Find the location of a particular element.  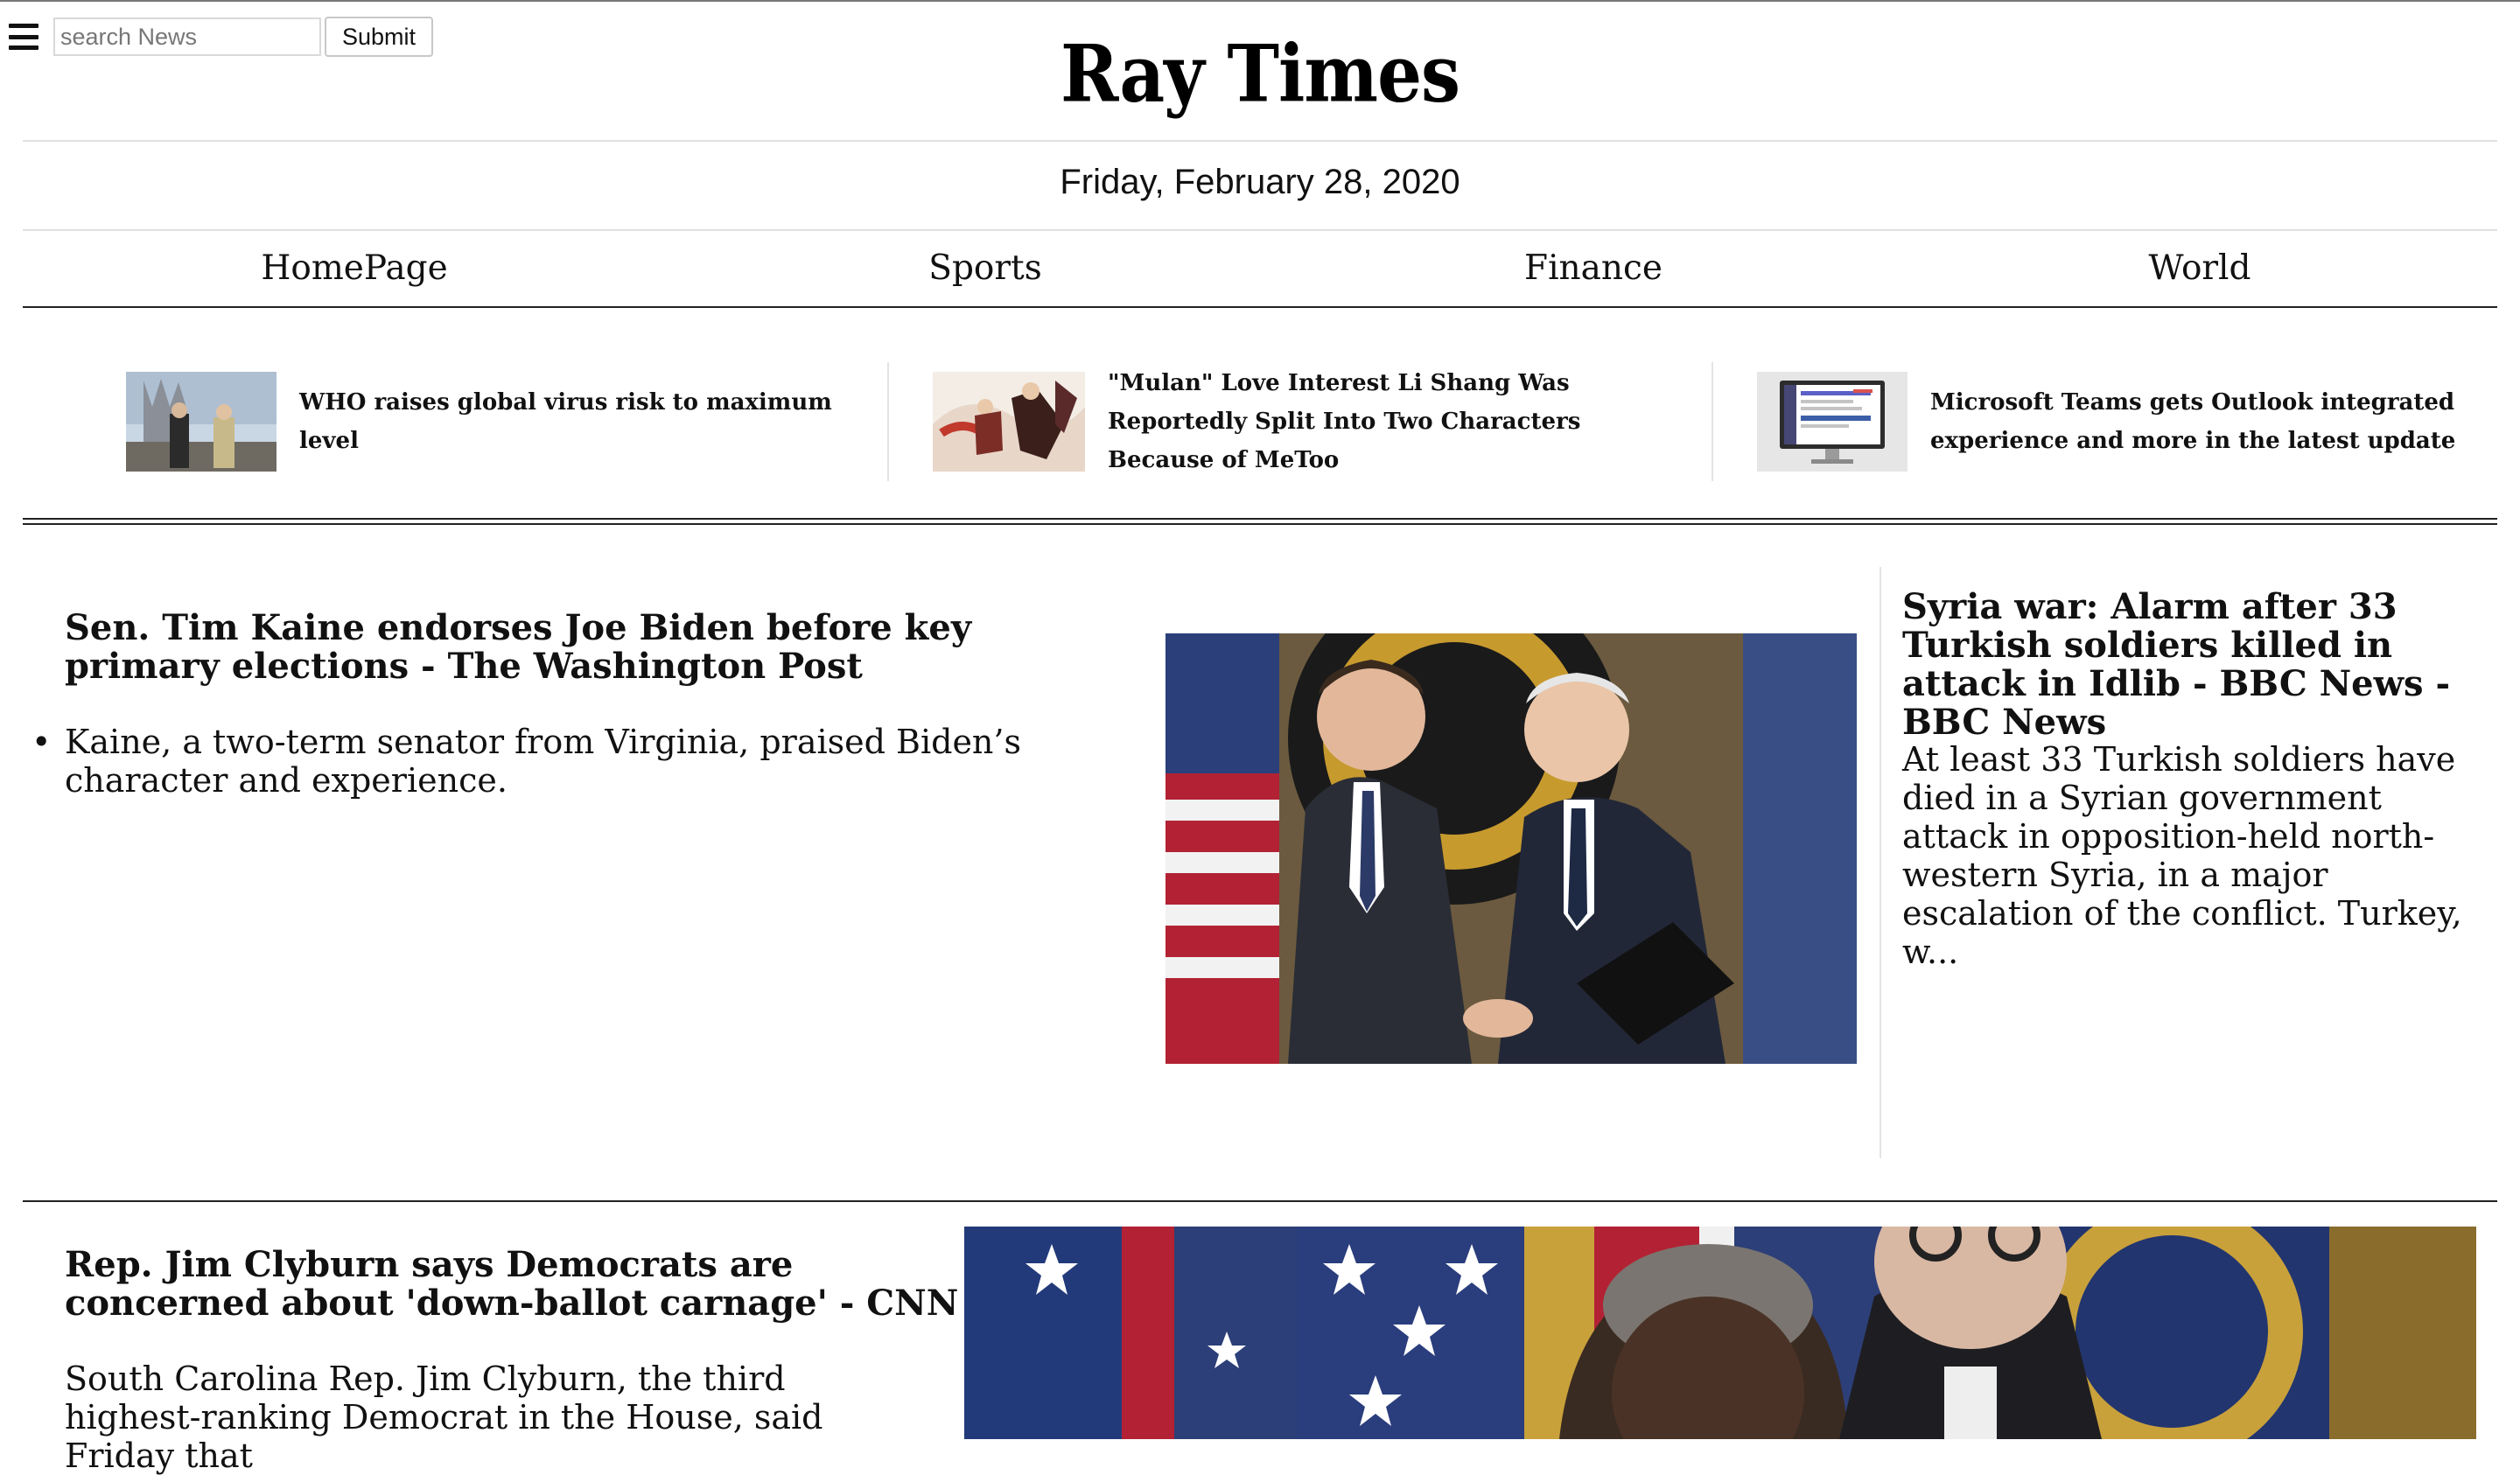

masthead: Ray Times is located at coordinates (1260, 73).